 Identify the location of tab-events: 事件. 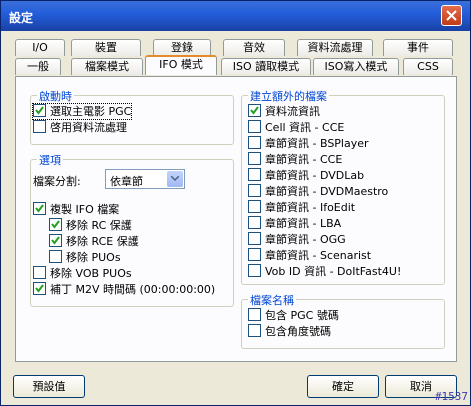
(418, 47).